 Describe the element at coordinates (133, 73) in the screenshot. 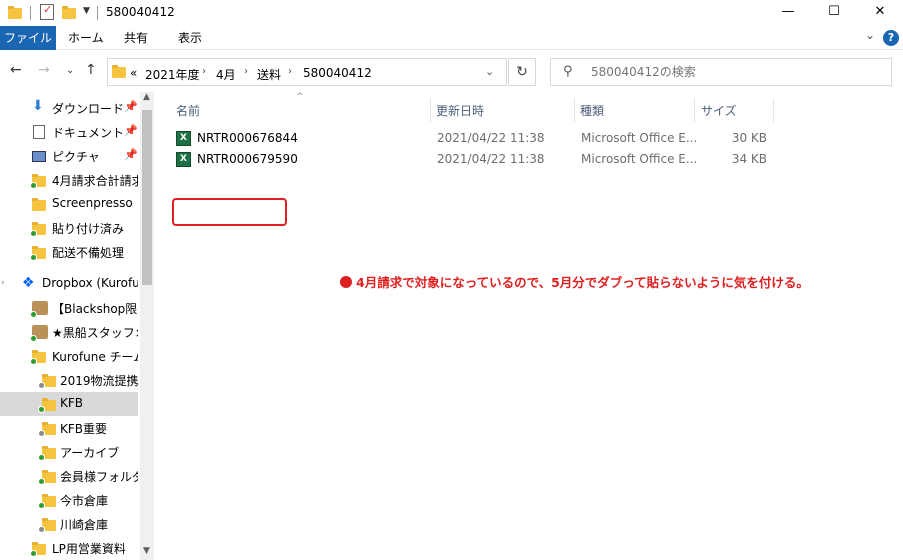

I see `breadcrumb-overflow: «` at that location.